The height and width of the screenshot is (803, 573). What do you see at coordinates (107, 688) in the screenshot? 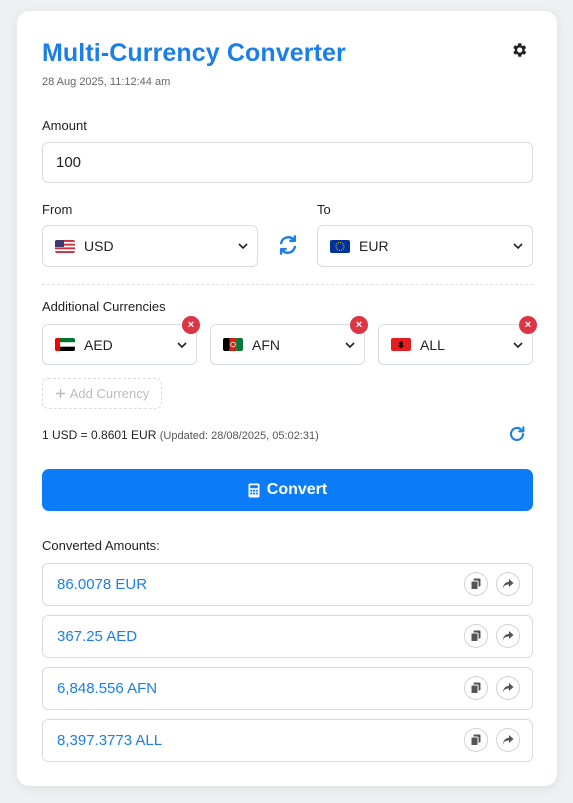
I see `result-value: 6,848.556 AFN` at bounding box center [107, 688].